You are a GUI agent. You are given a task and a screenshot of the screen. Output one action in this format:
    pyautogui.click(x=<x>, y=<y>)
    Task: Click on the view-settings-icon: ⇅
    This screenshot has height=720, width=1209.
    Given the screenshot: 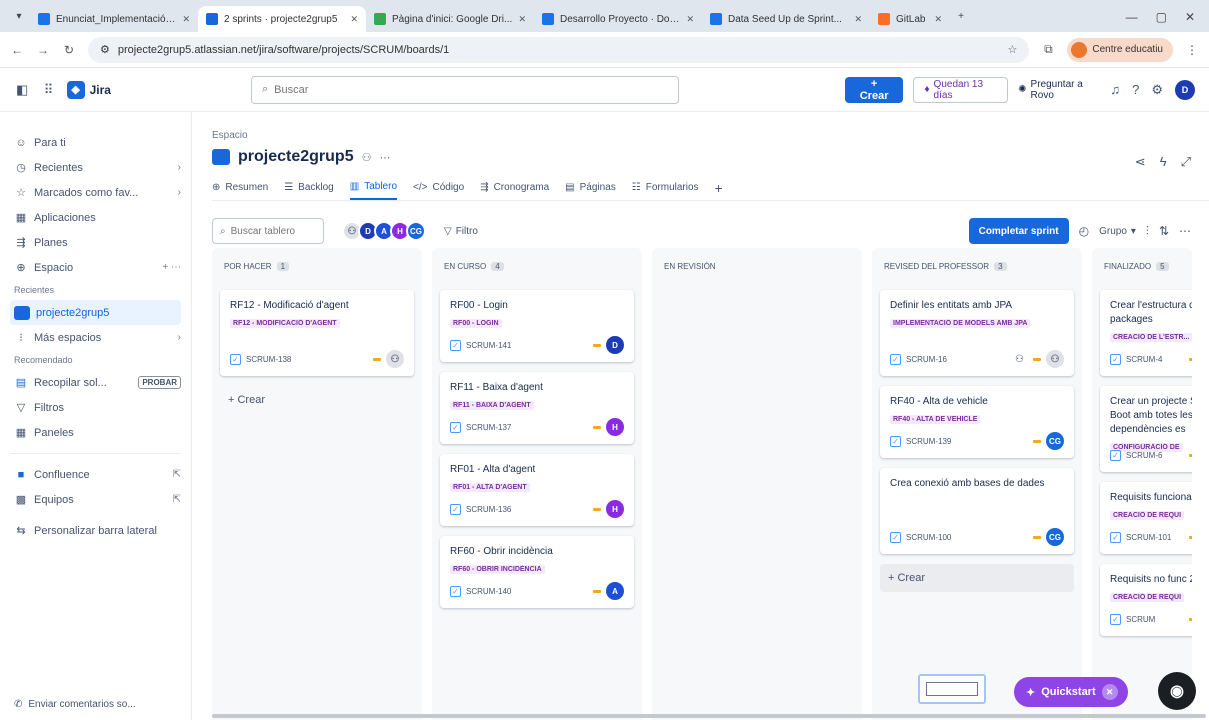 What is the action you would take?
    pyautogui.click(x=1164, y=231)
    